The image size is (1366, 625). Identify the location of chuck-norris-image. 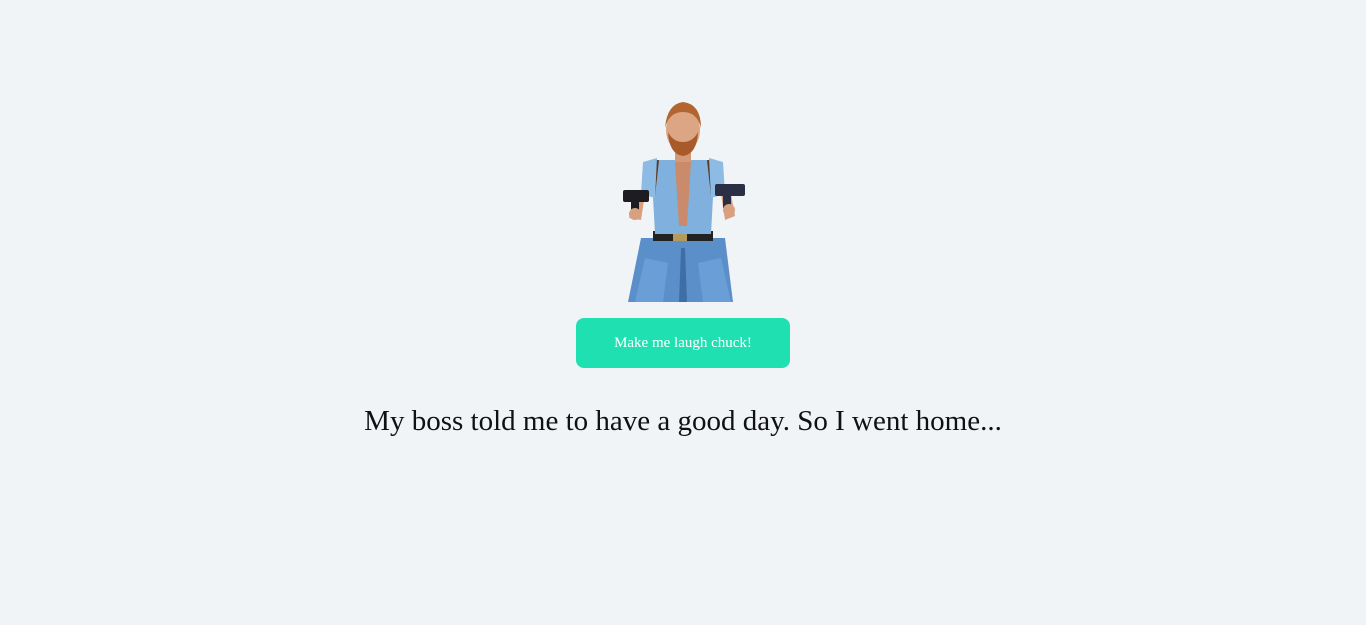
(683, 200).